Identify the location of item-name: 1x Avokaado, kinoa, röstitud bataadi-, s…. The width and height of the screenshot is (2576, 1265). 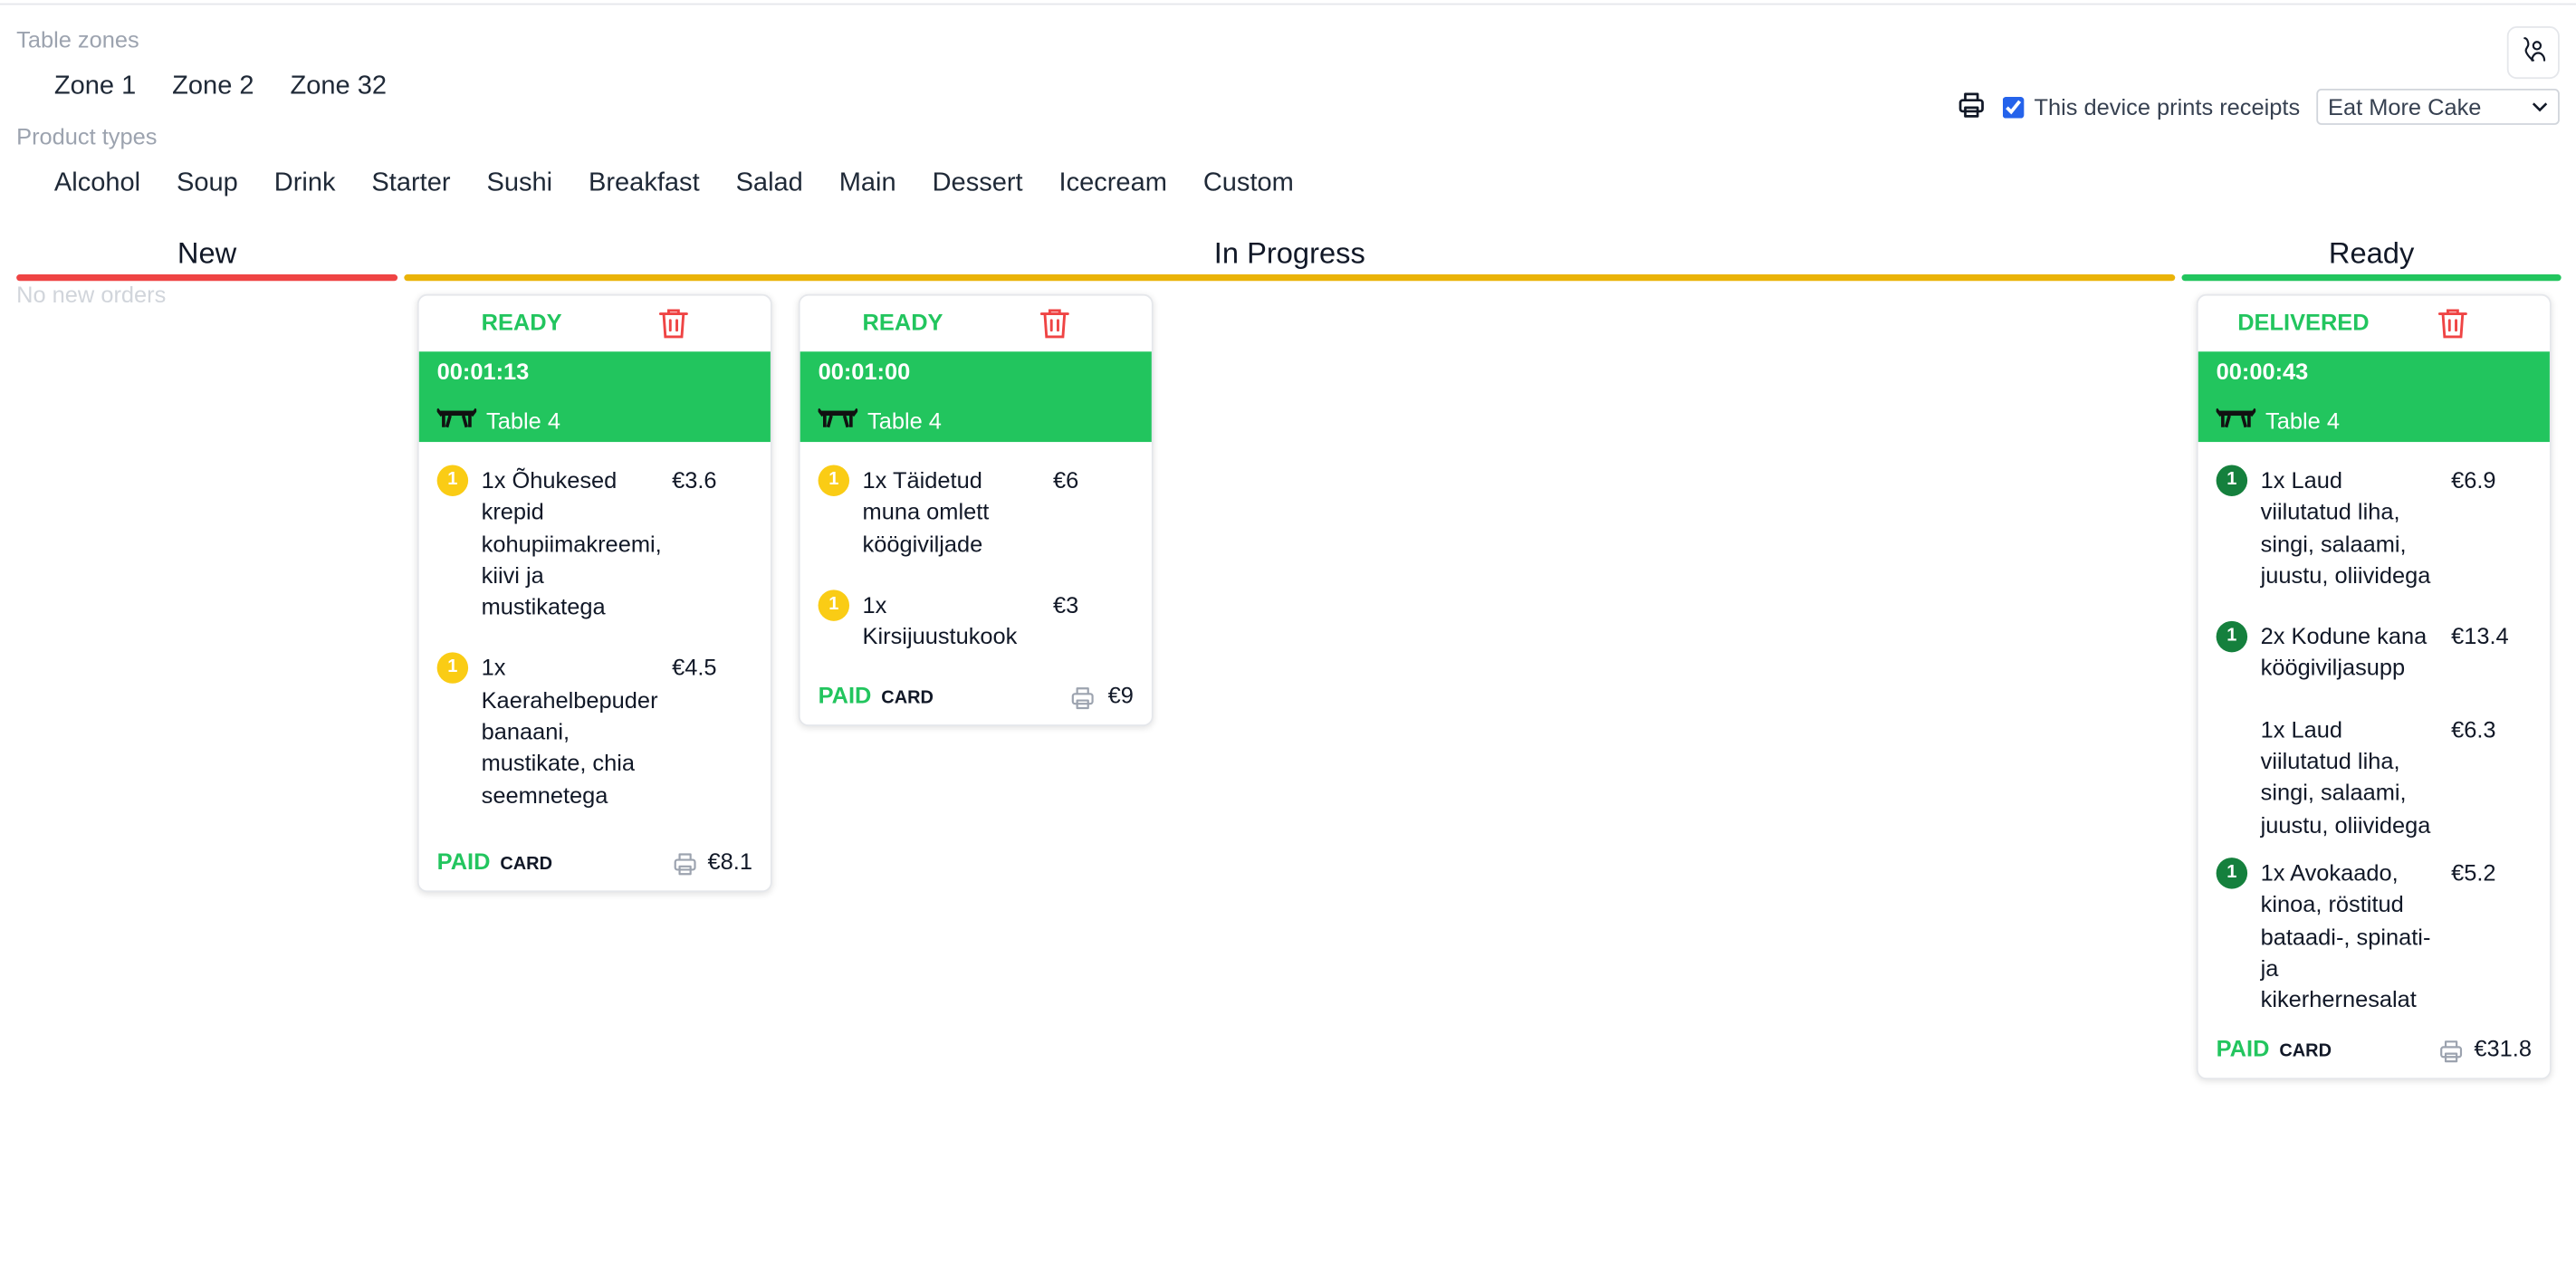
(2345, 935).